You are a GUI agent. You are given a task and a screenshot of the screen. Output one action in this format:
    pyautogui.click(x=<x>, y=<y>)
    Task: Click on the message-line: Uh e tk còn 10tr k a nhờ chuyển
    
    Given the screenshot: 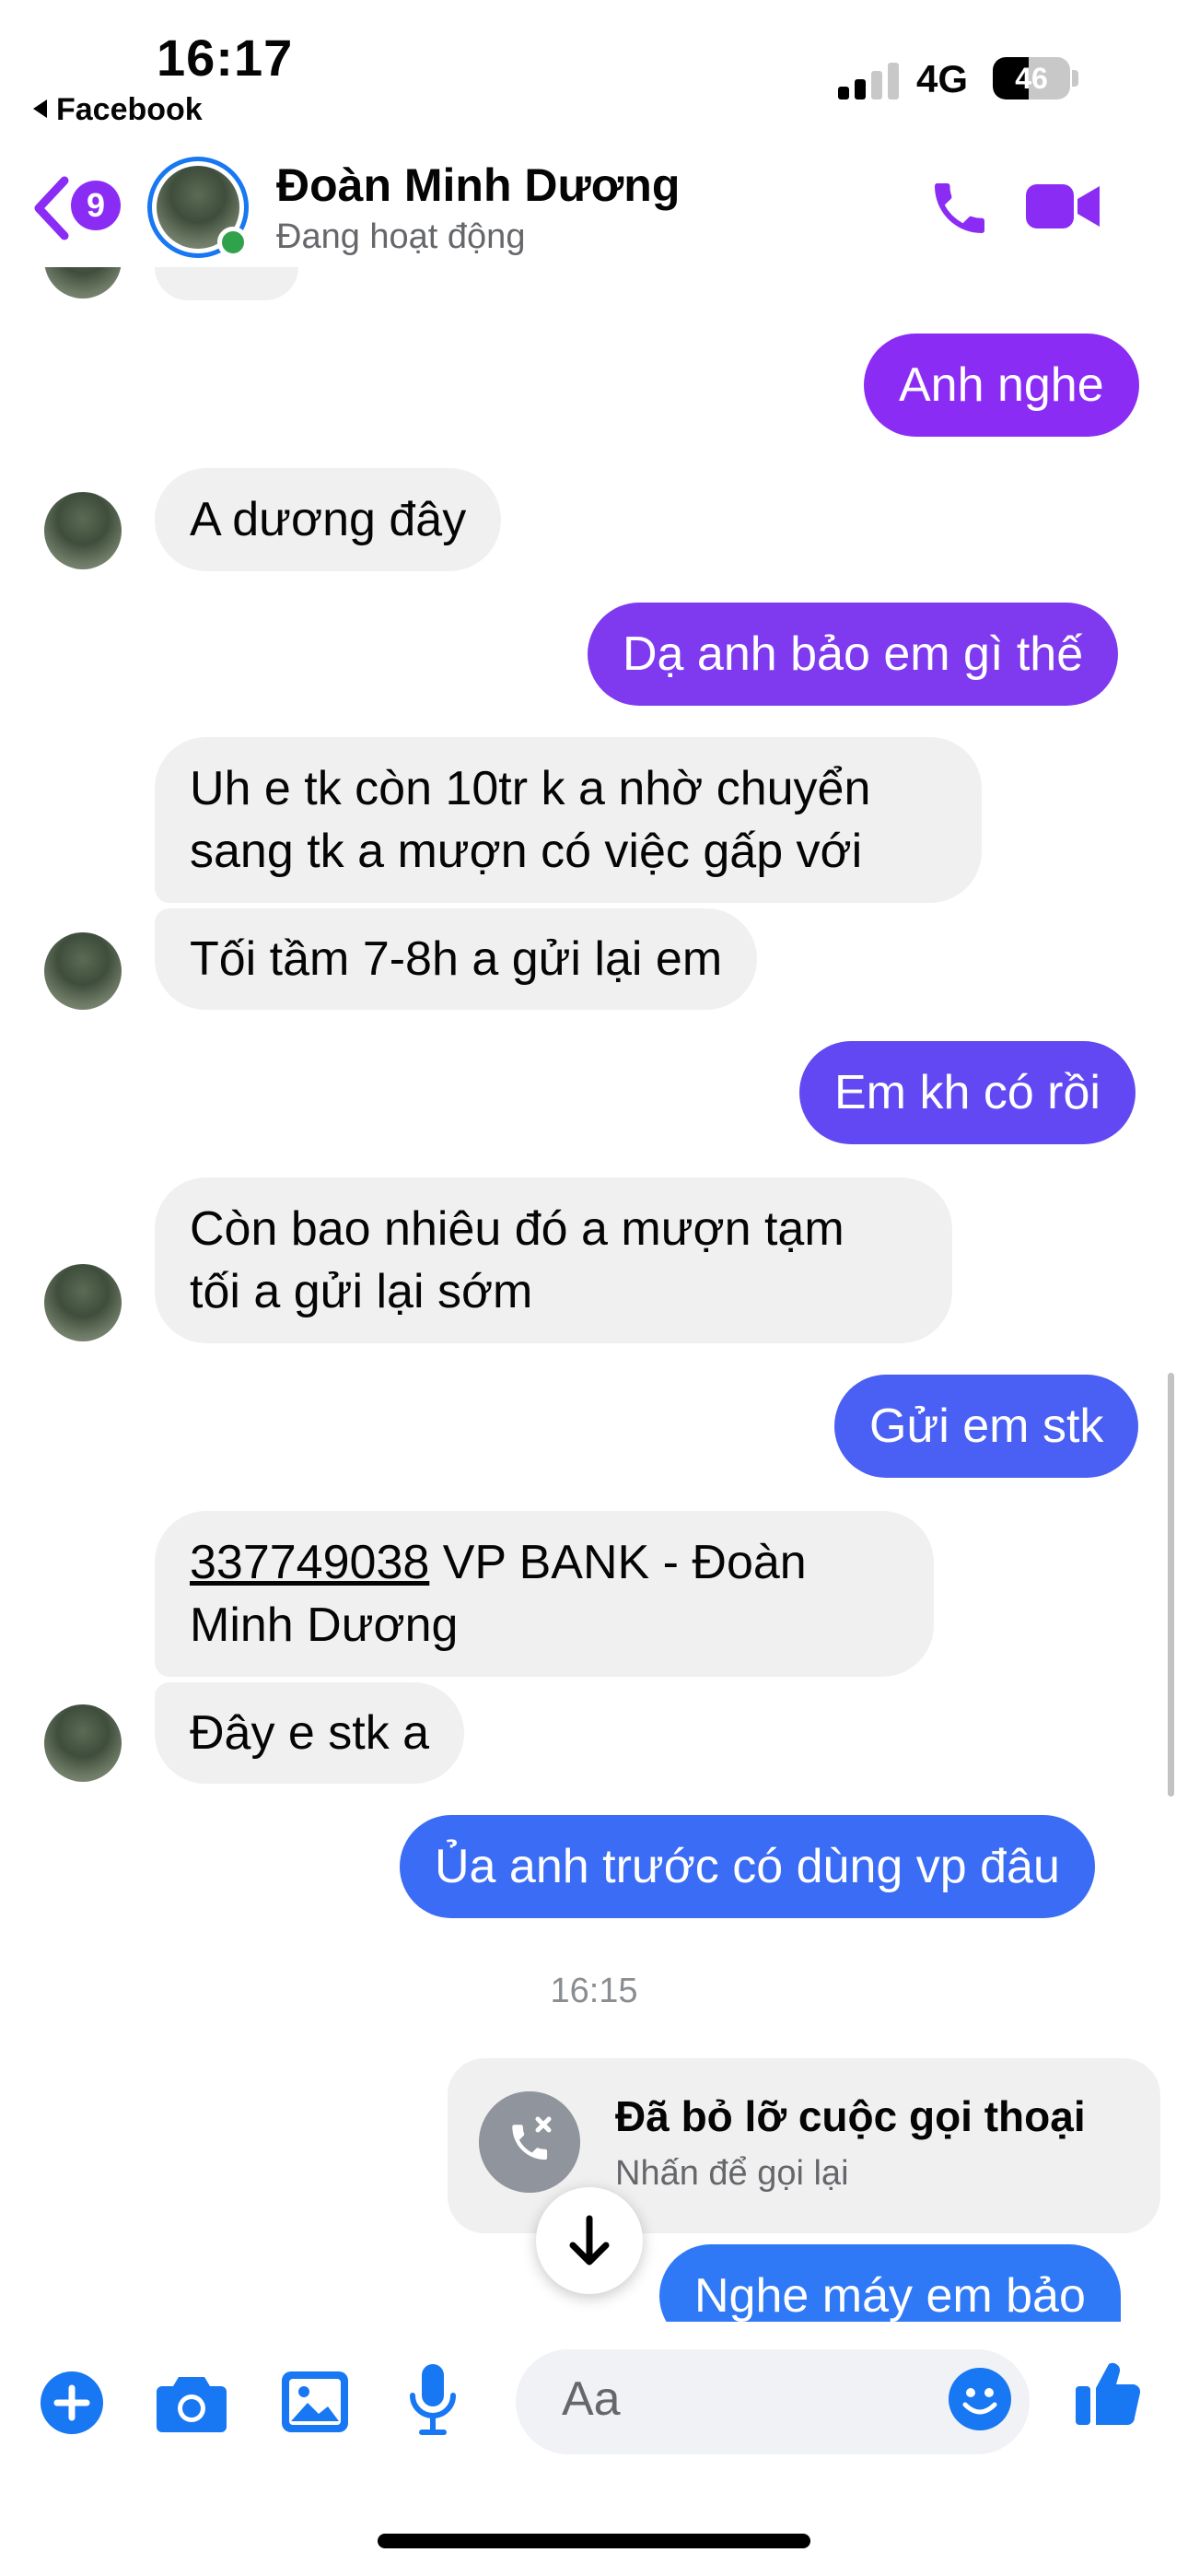 What is the action you would take?
    pyautogui.click(x=530, y=788)
    